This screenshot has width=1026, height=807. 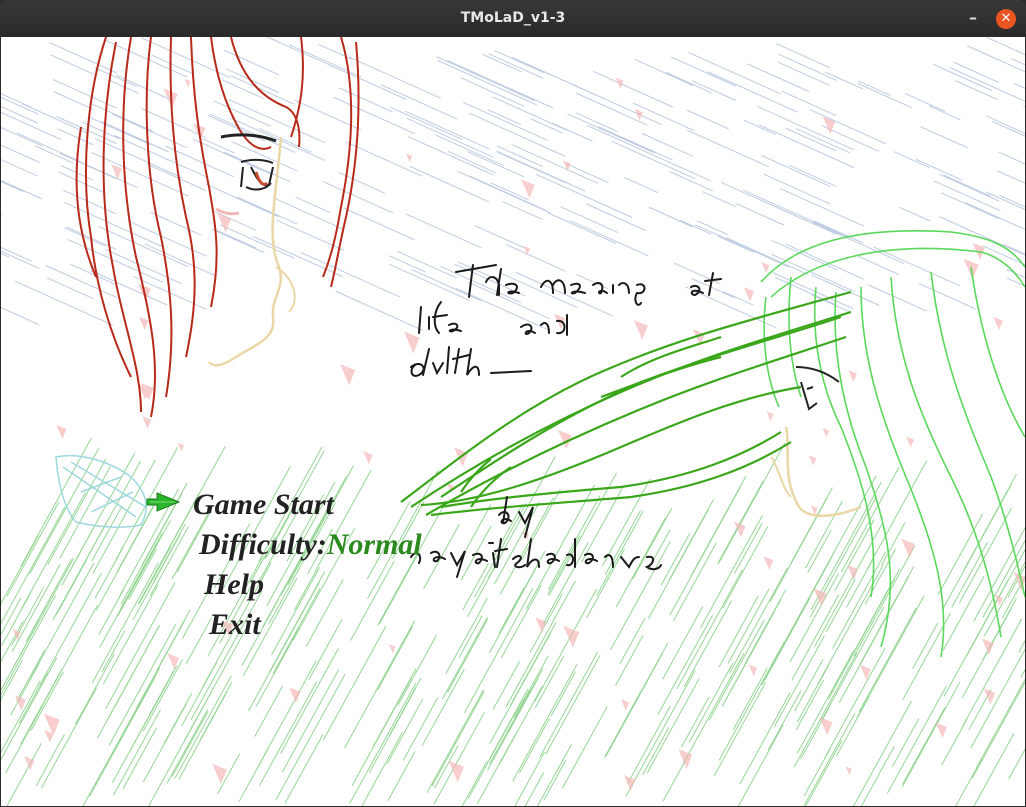 I want to click on close-button: ✕, so click(x=1006, y=19).